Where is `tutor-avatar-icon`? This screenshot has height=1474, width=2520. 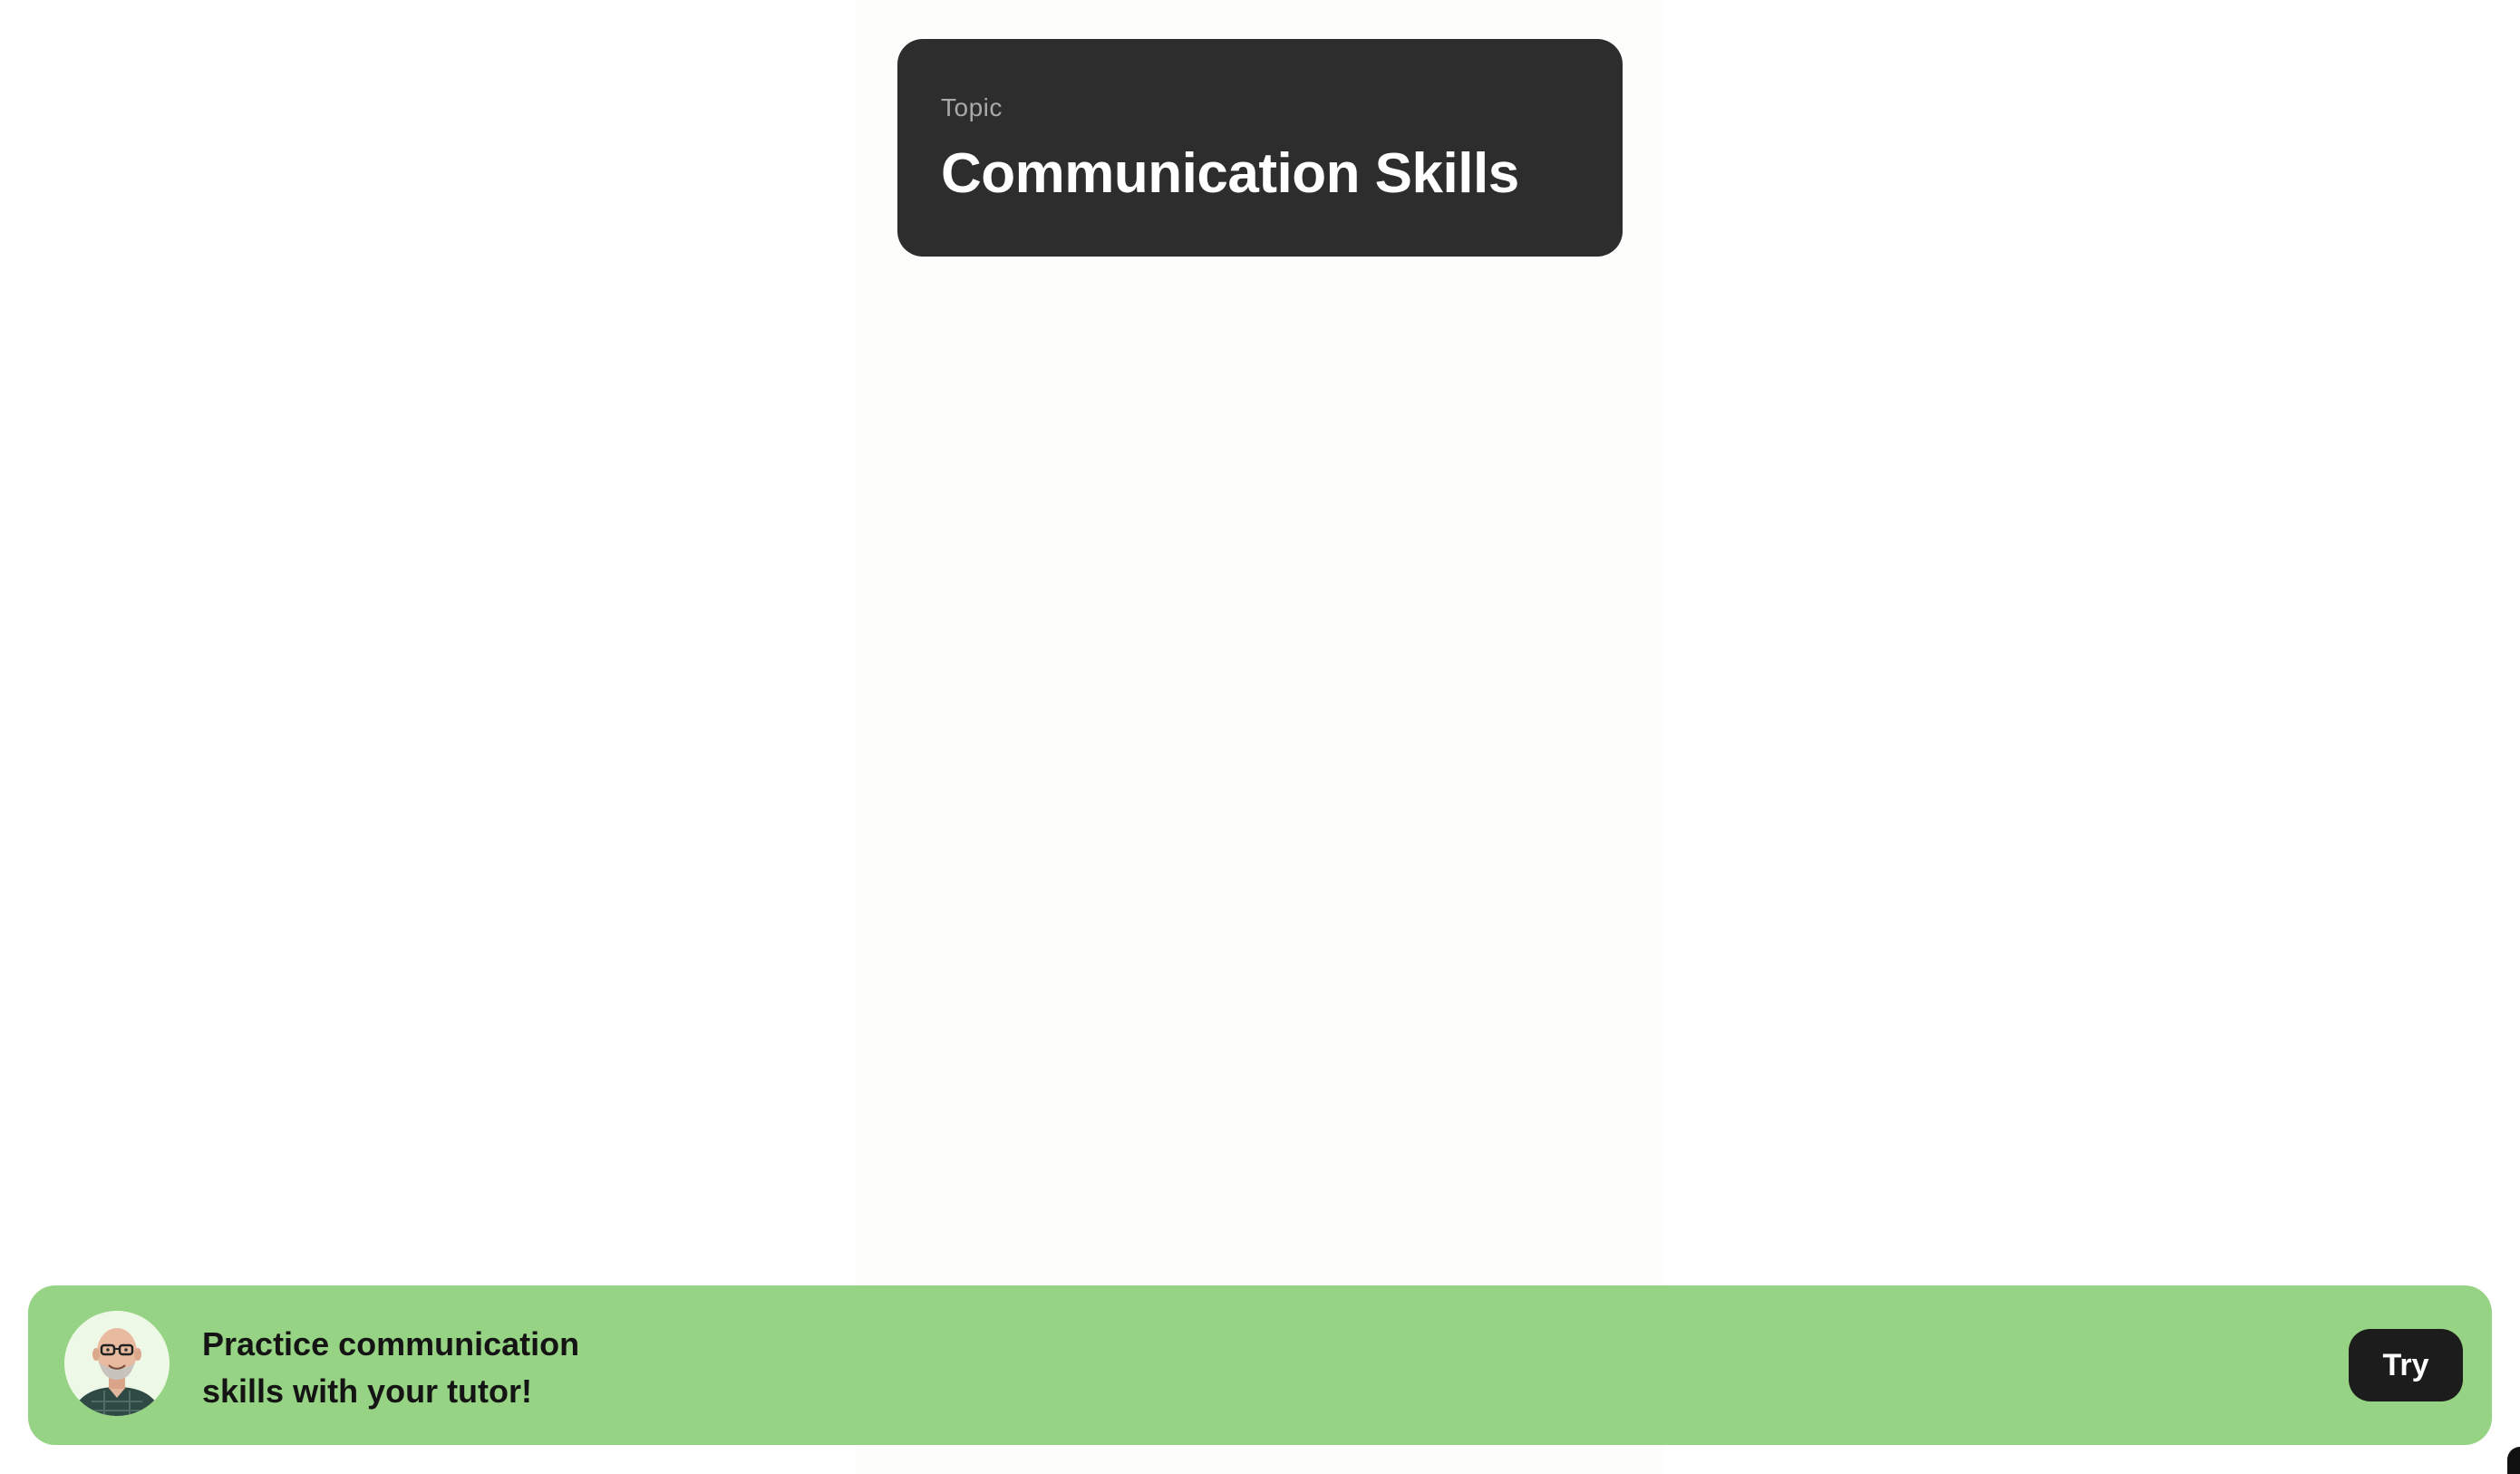
tutor-avatar-icon is located at coordinates (117, 1363).